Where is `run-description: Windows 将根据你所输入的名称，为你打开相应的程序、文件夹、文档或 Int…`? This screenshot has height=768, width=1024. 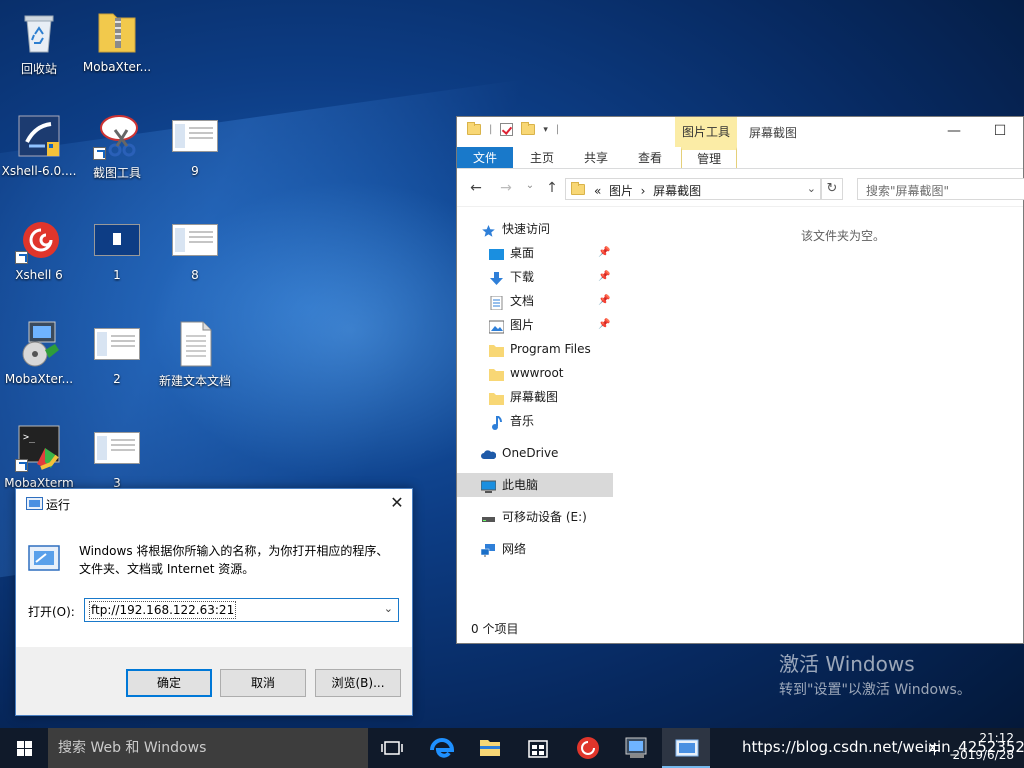 run-description: Windows 将根据你所输入的名称，为你打开相应的程序、文件夹、文档或 Int… is located at coordinates (234, 560).